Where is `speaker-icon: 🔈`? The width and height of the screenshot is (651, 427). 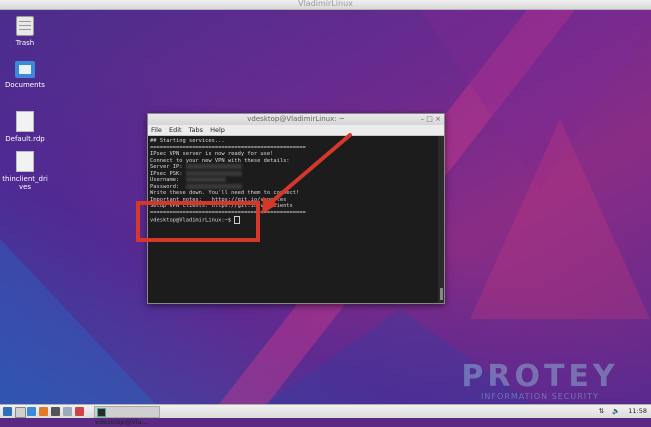 speaker-icon: 🔈 is located at coordinates (616, 411).